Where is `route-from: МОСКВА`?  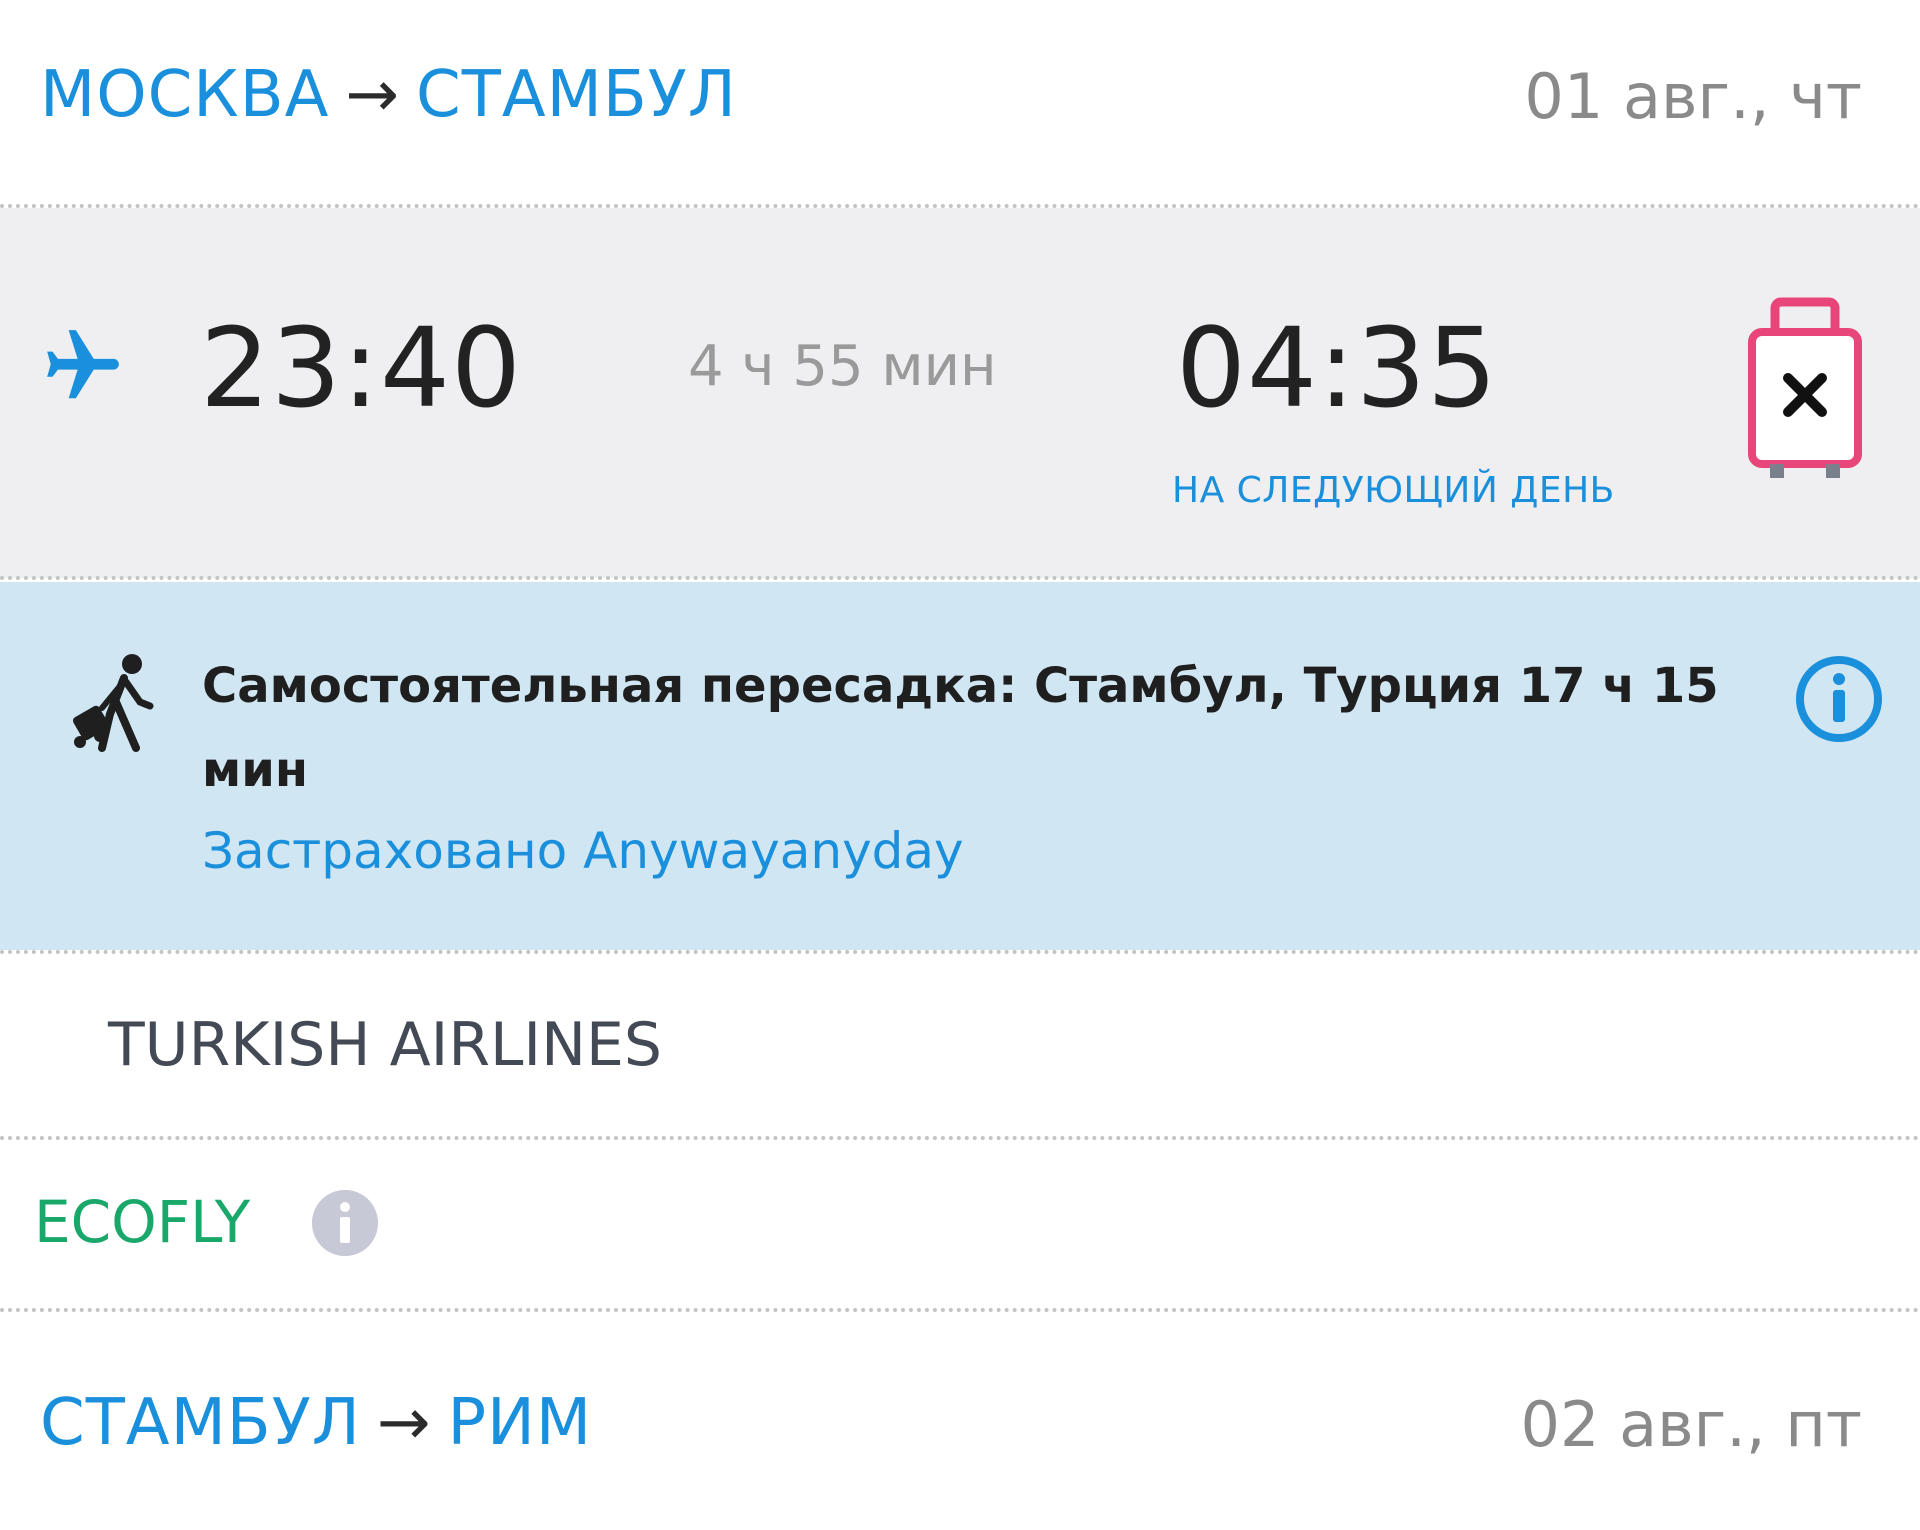
route-from: МОСКВА is located at coordinates (185, 95).